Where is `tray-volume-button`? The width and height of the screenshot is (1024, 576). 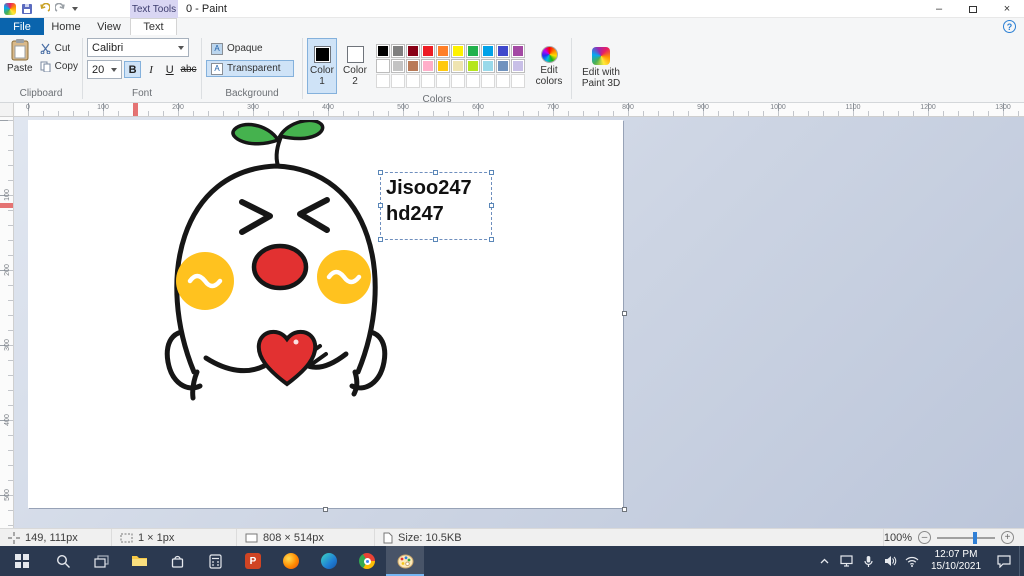 tray-volume-button is located at coordinates (890, 561).